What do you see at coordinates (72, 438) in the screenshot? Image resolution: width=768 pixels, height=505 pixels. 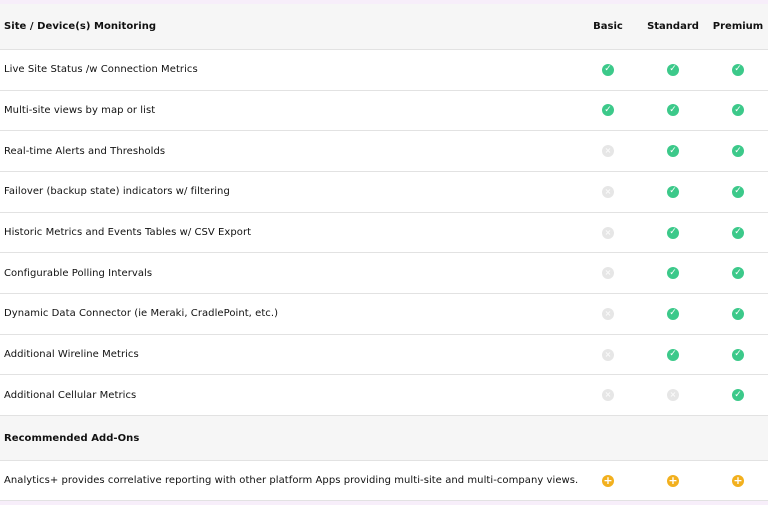 I see `addons-title: Recommended Add-Ons` at bounding box center [72, 438].